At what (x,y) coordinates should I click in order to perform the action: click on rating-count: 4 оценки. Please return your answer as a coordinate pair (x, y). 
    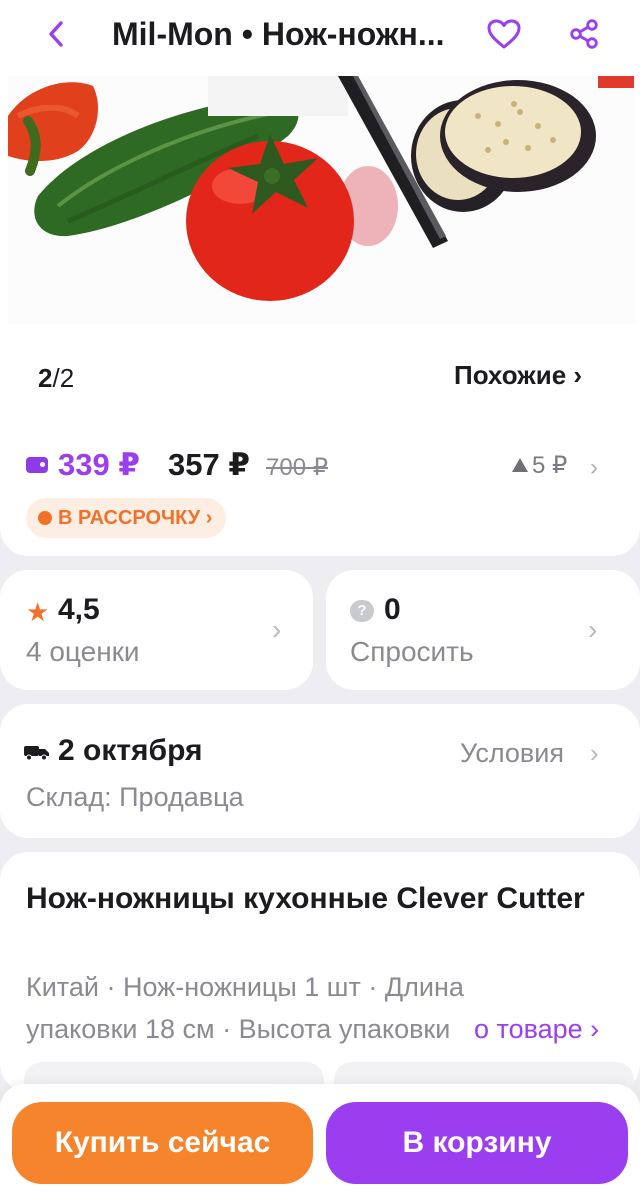
    Looking at the image, I should click on (83, 651).